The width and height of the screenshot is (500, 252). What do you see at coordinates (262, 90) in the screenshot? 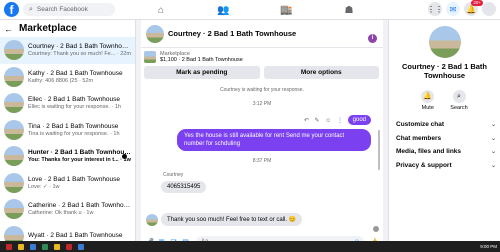
I see `system-note: Courtney is waiting for your response.` at bounding box center [262, 90].